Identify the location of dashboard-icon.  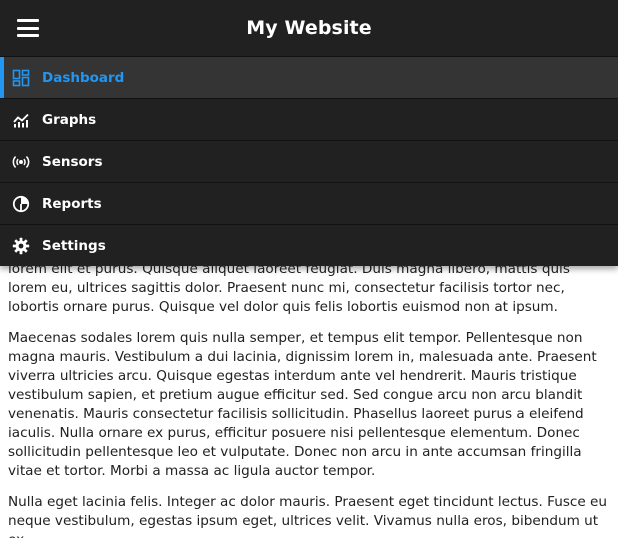
(21, 78).